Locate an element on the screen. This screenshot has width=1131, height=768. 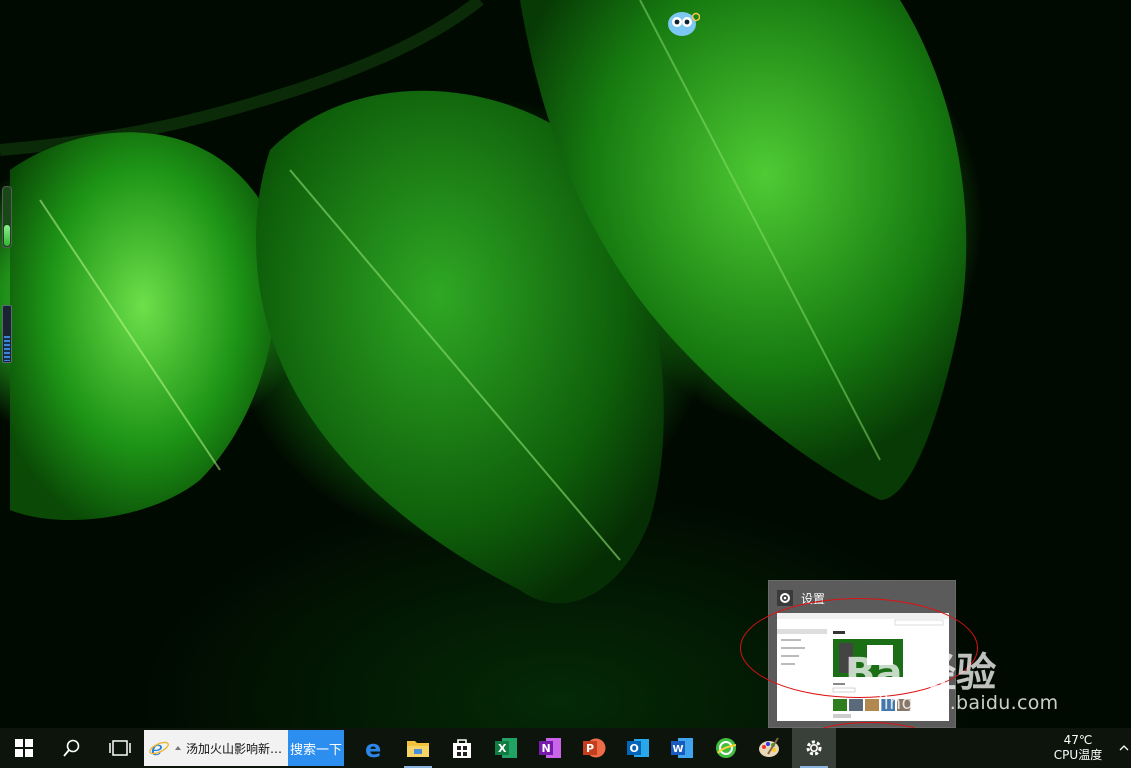
search-taskbar-button is located at coordinates (72, 748).